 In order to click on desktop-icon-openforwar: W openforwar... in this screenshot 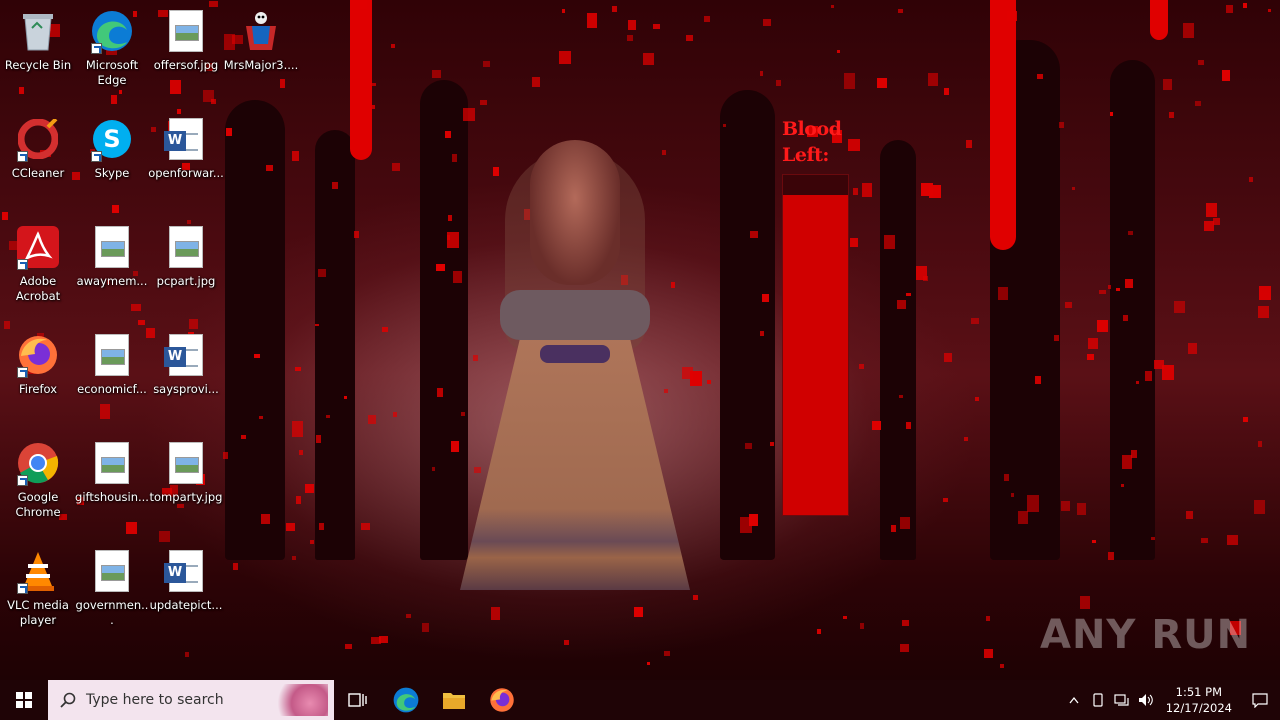, I will do `click(186, 149)`.